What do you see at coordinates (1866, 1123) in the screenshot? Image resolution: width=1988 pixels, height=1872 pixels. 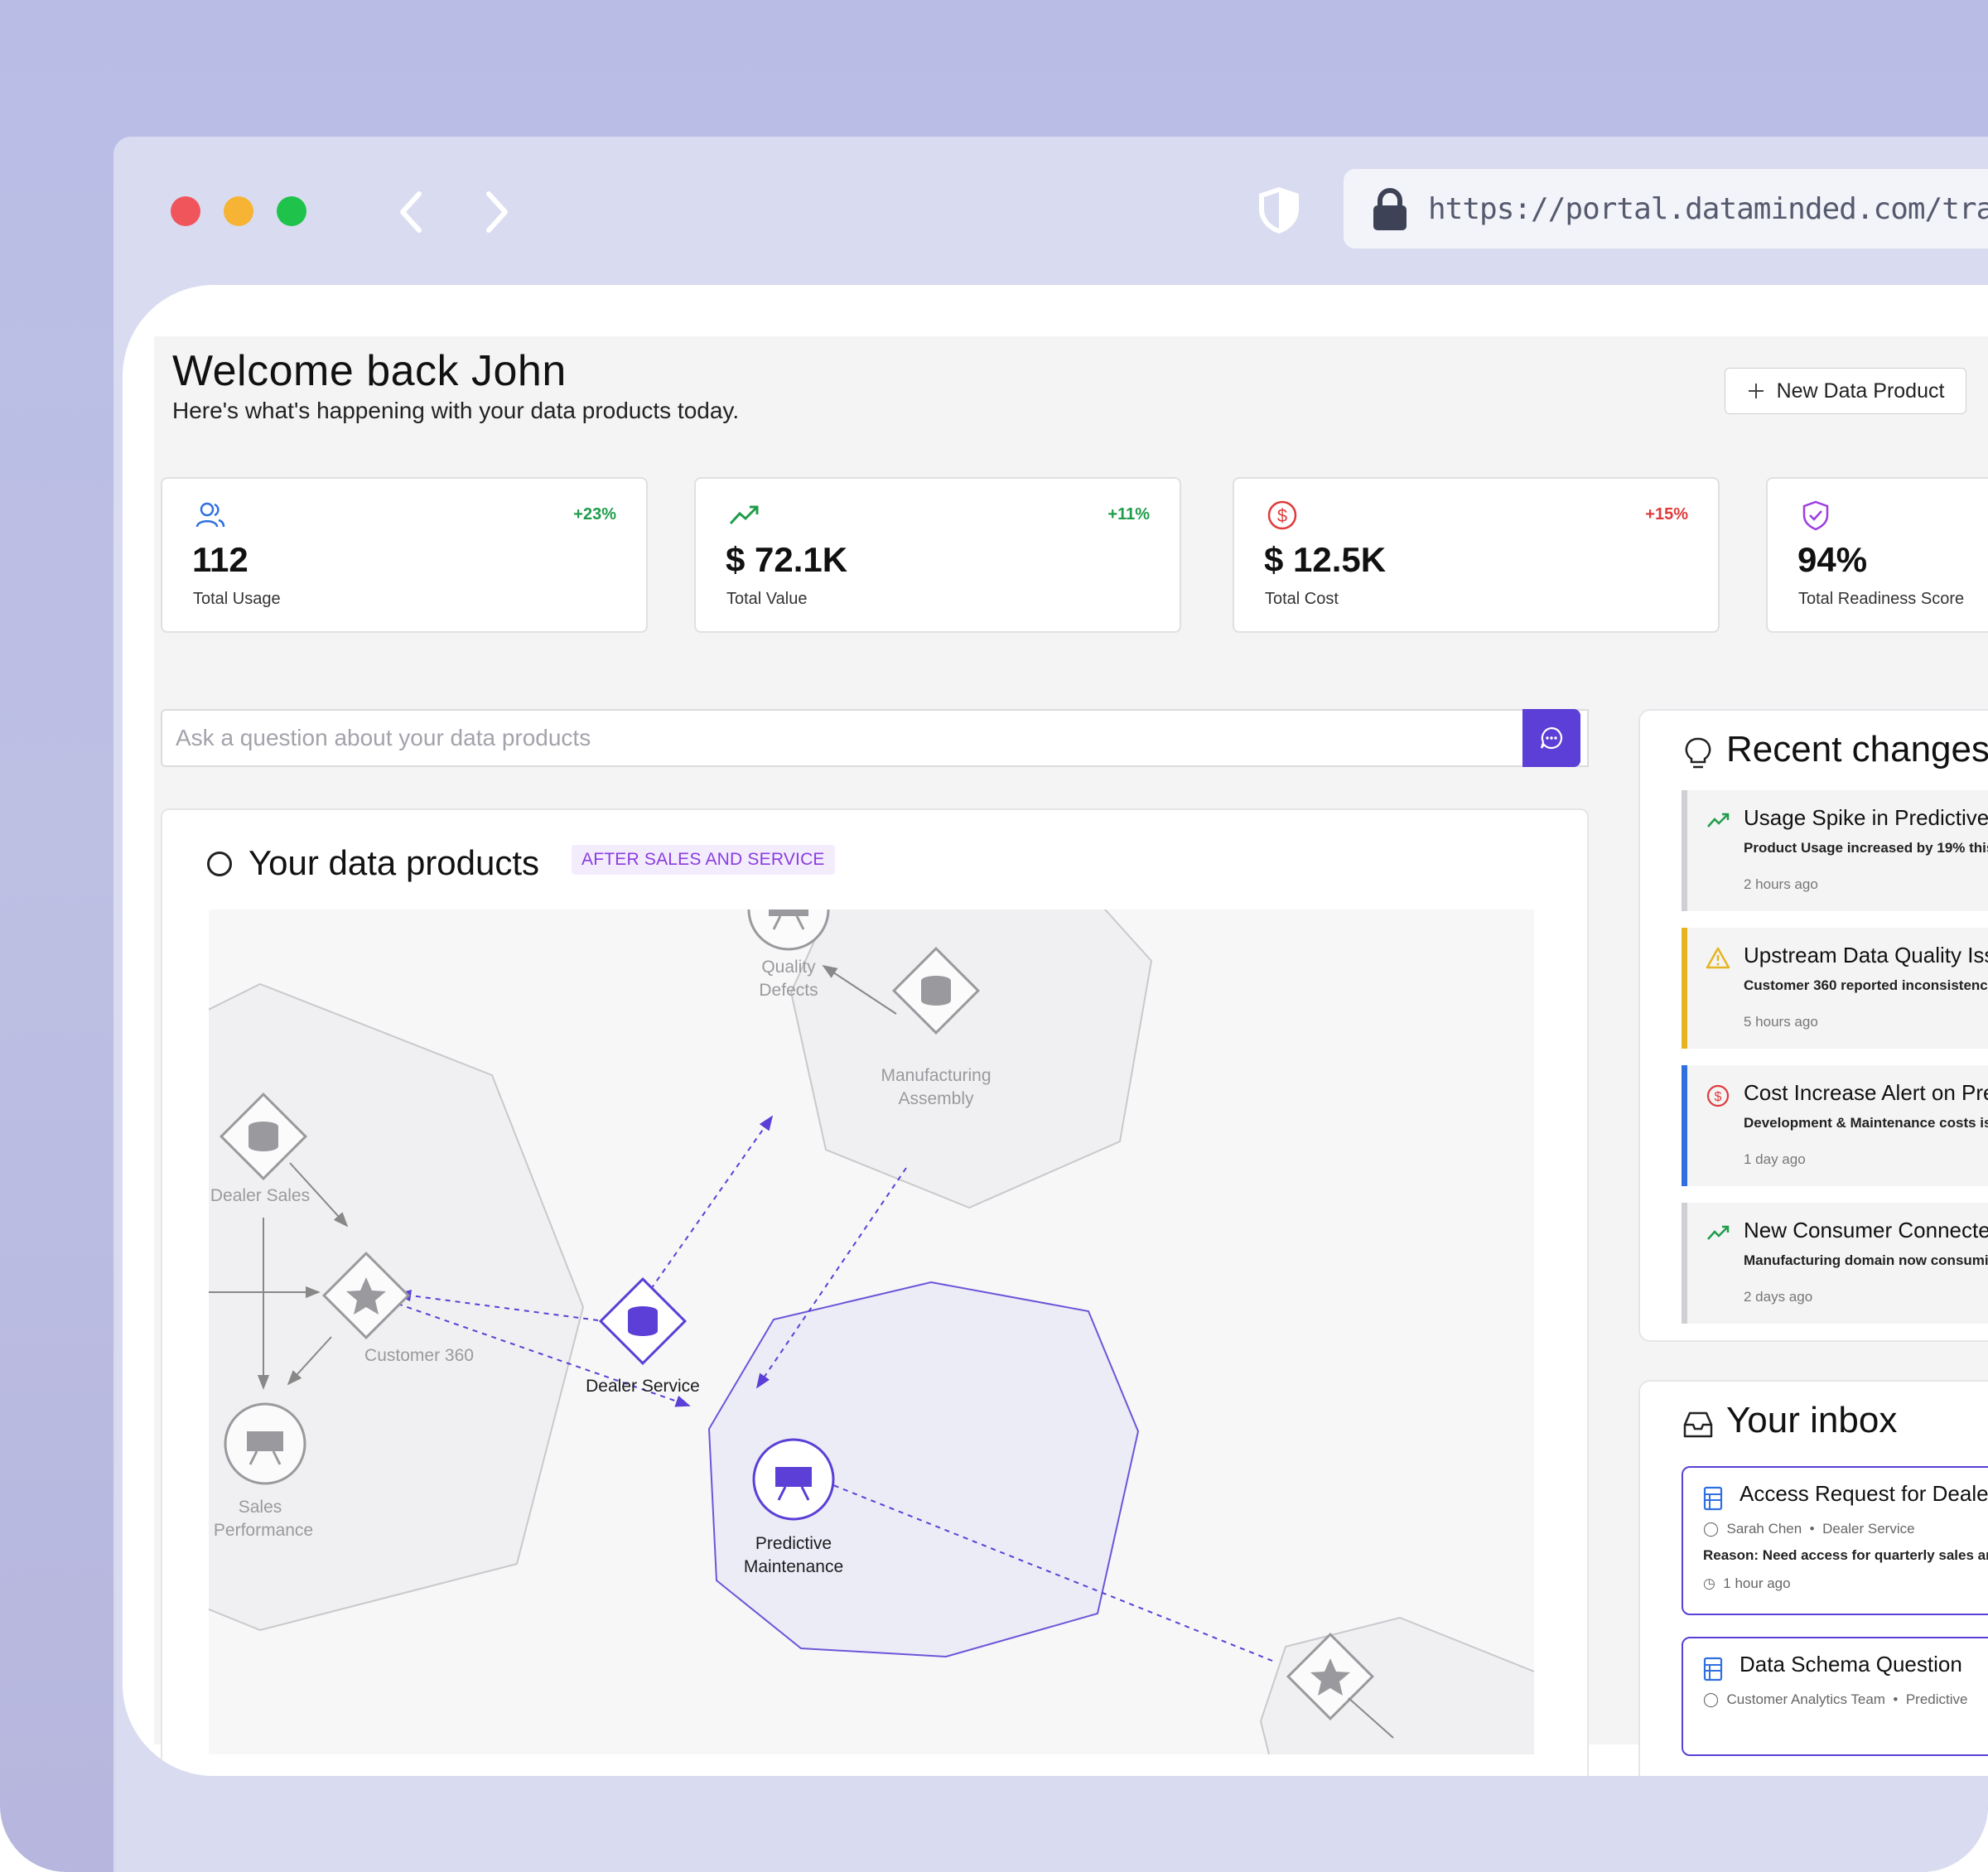 I see `change-description: Development & Maintenance costs is` at bounding box center [1866, 1123].